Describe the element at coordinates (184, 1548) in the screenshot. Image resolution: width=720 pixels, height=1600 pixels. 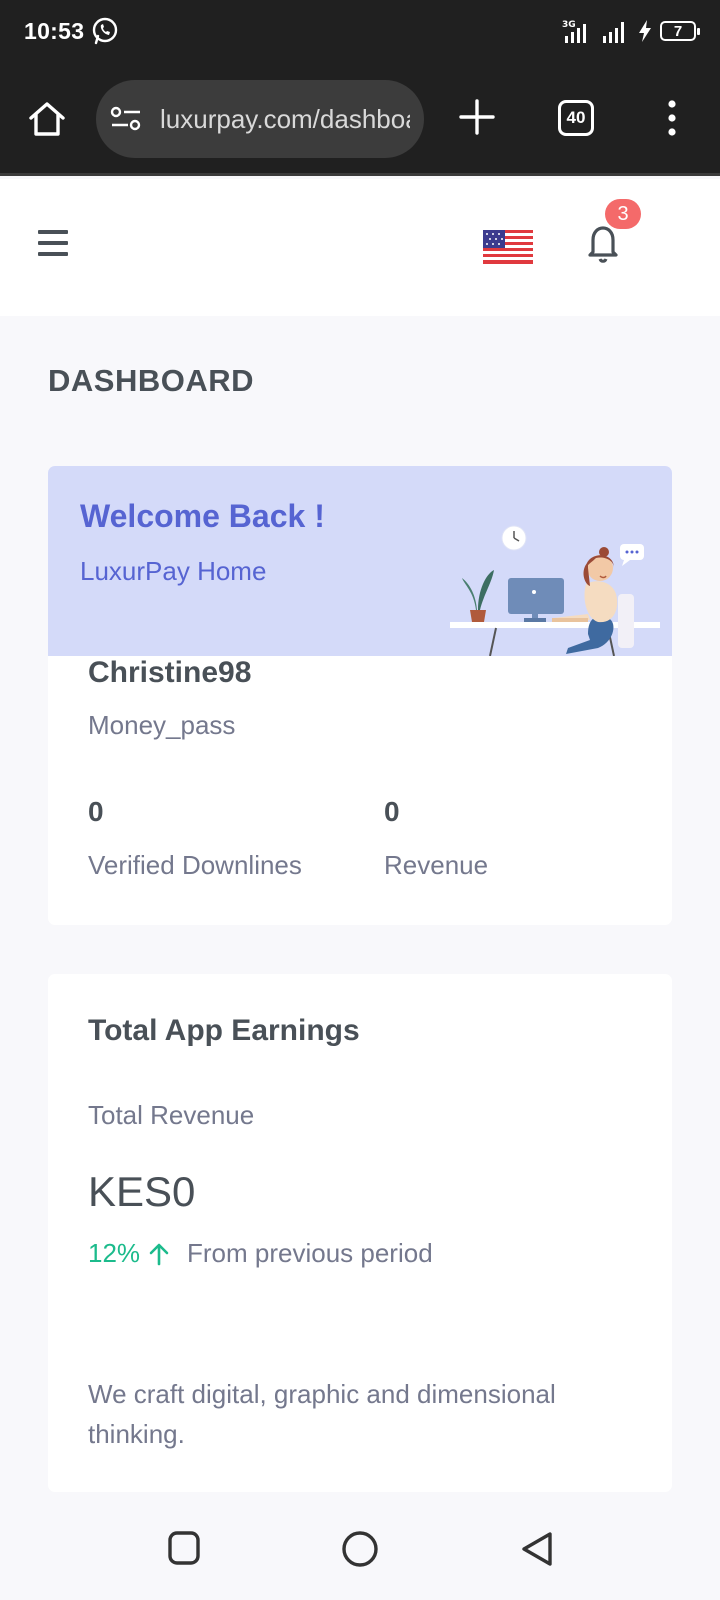
I see `recent-apps-icon` at that location.